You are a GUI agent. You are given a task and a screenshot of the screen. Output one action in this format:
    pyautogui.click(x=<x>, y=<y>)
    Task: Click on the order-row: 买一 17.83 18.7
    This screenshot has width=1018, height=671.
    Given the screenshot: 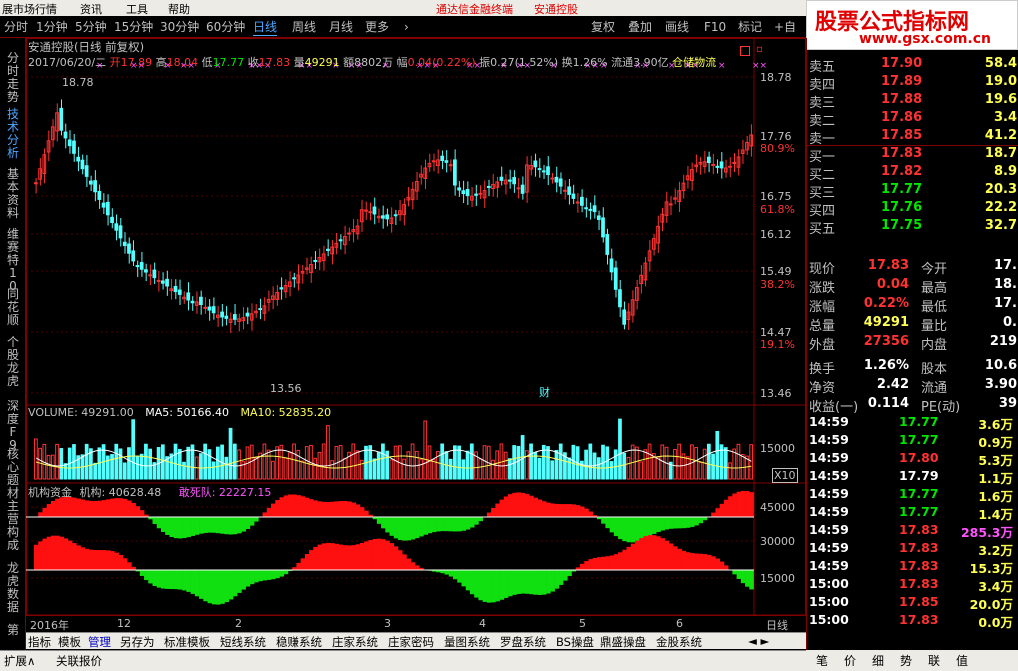 What is the action you would take?
    pyautogui.click(x=912, y=155)
    